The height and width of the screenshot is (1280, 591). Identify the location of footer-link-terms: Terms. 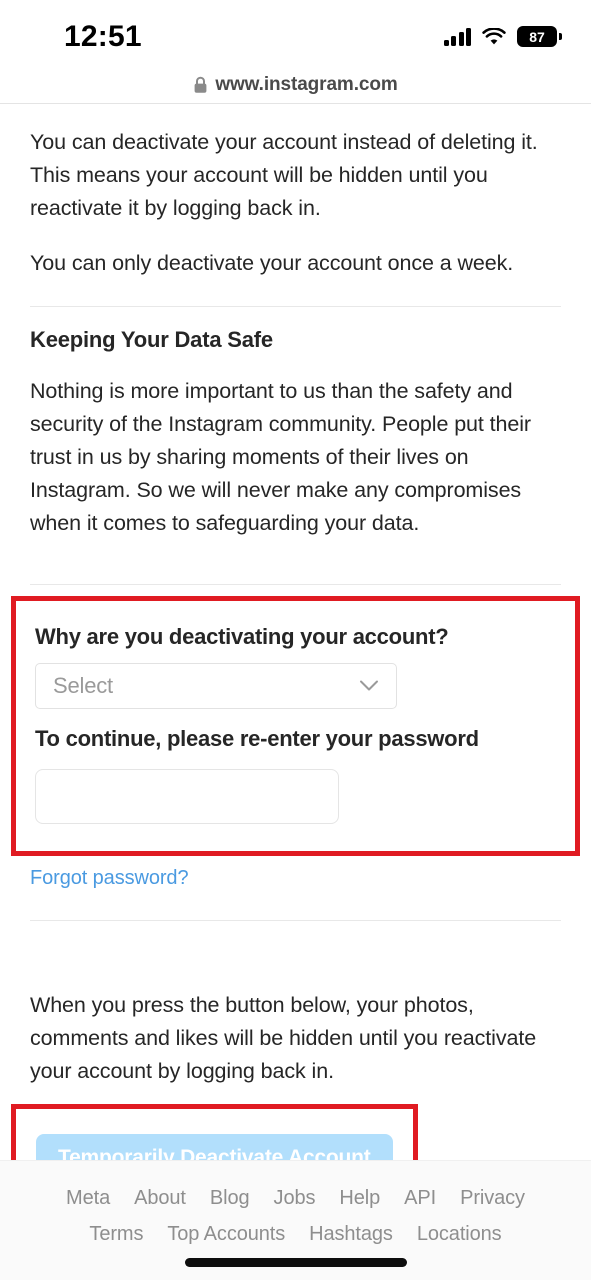
(116, 1234).